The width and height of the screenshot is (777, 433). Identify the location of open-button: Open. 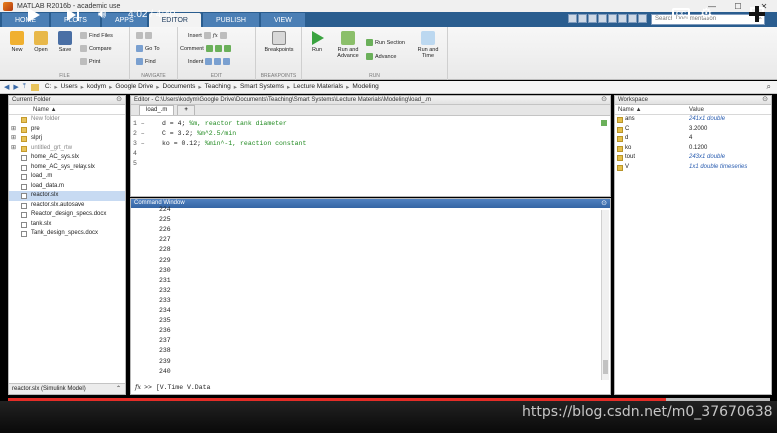
(41, 42).